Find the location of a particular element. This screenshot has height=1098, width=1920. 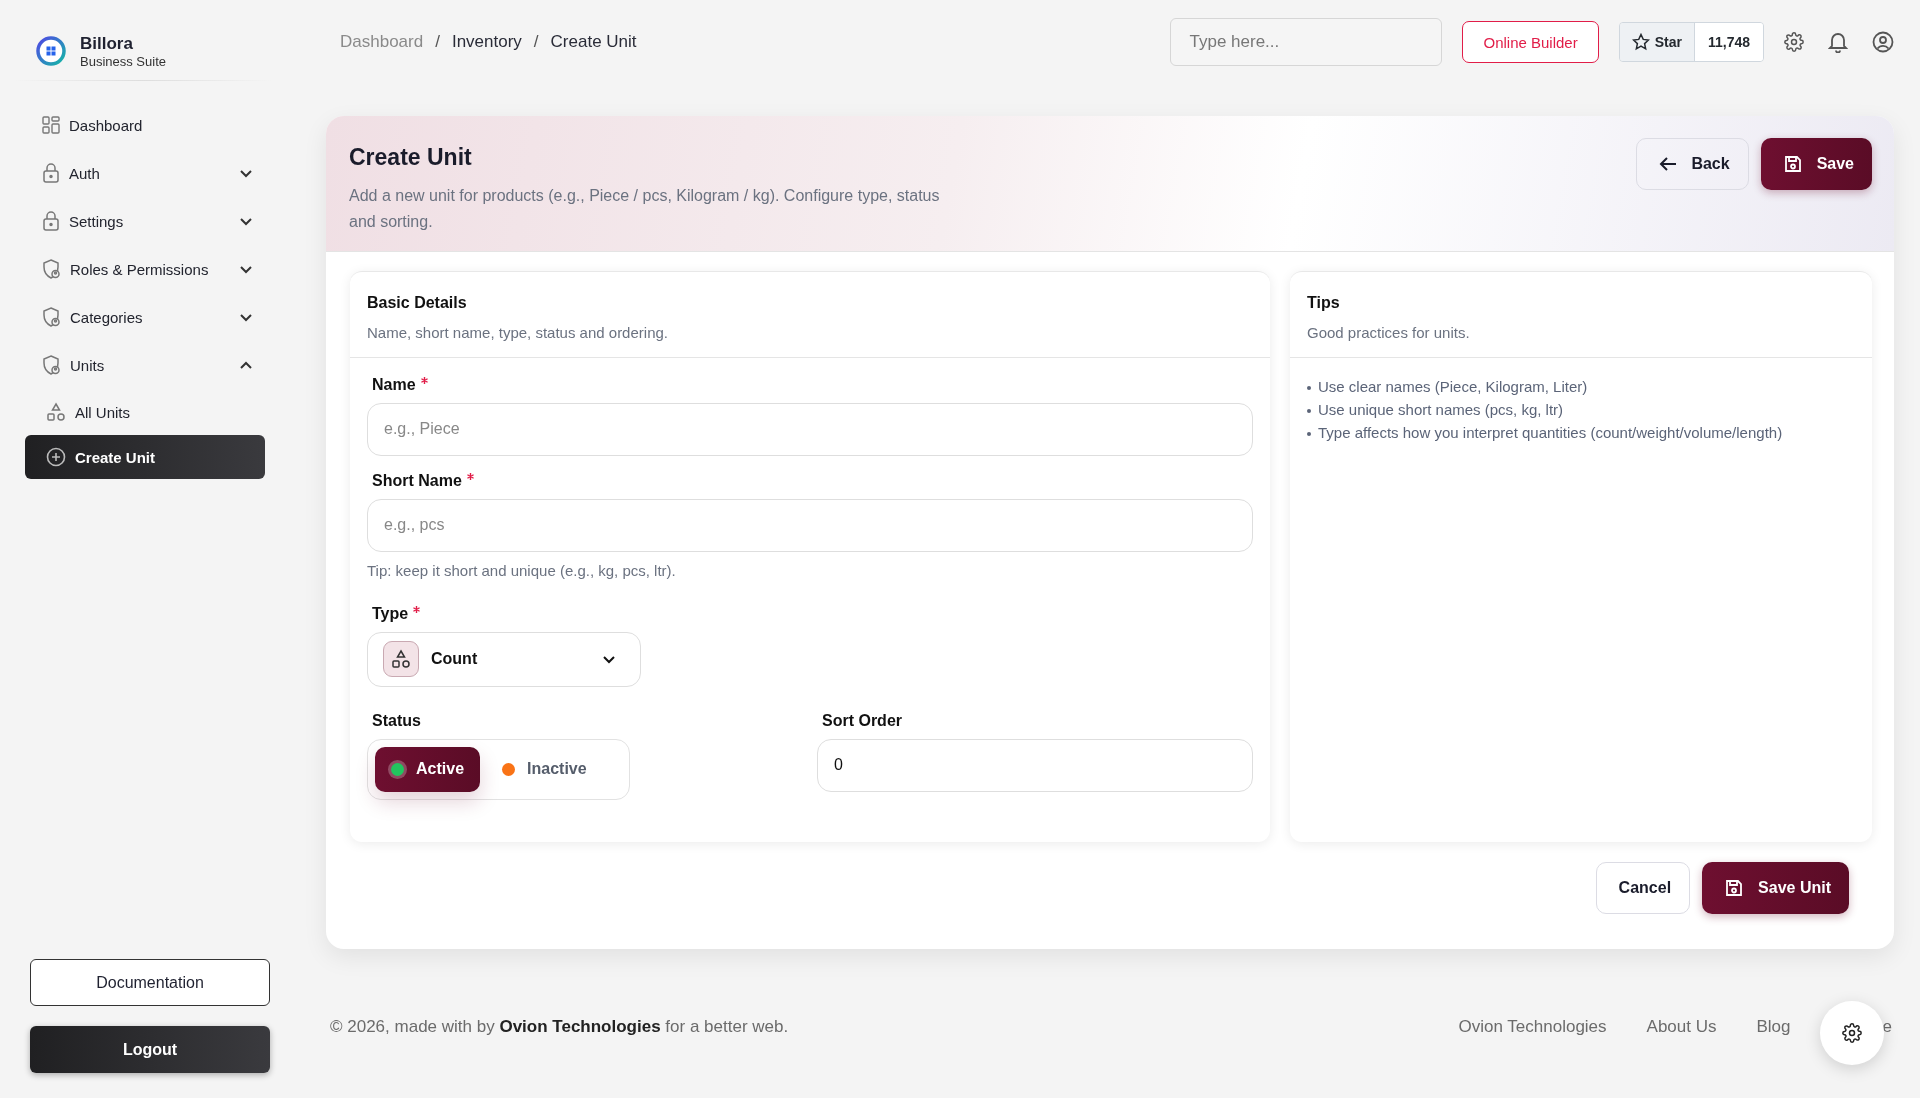

back-button: Back is located at coordinates (1692, 163).